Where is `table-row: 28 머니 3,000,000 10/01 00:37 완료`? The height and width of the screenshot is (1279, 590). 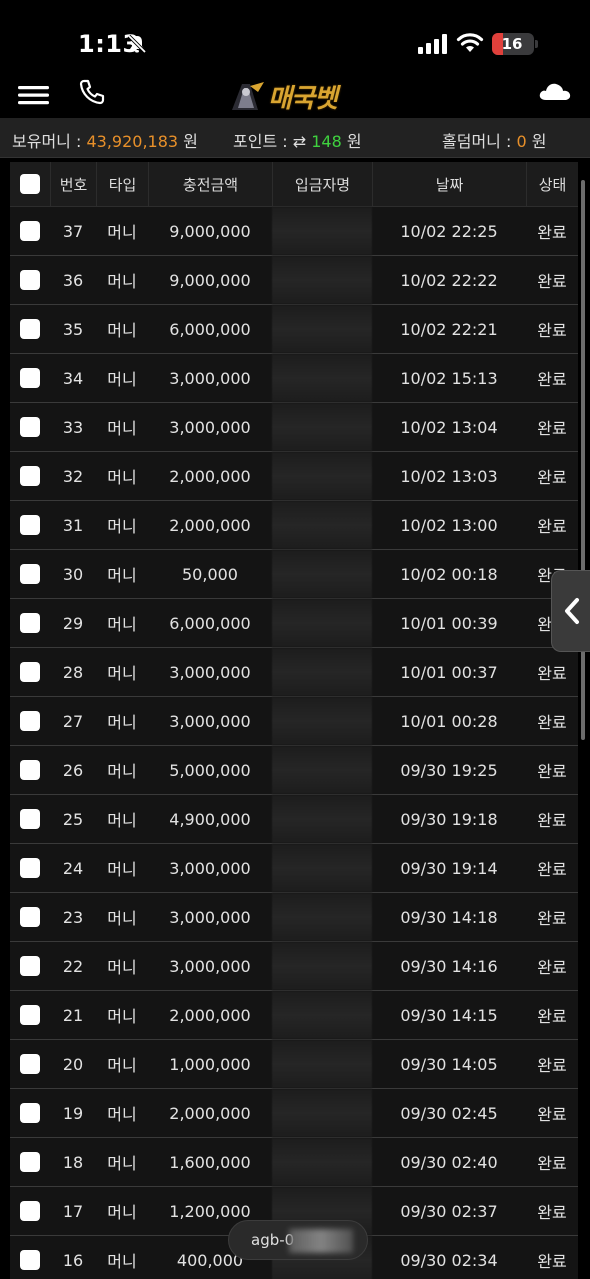
table-row: 28 머니 3,000,000 10/01 00:37 완료 is located at coordinates (294, 672).